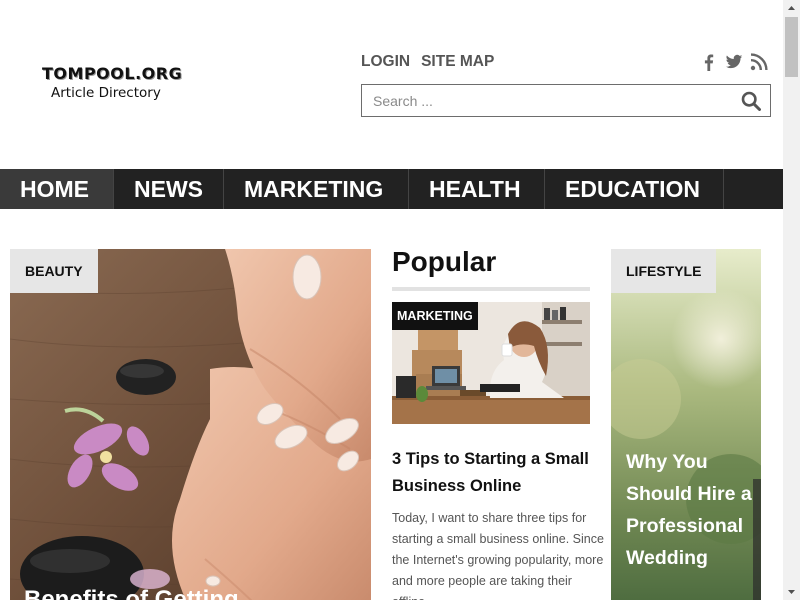 The image size is (800, 605). Describe the element at coordinates (54, 271) in the screenshot. I see `category-badge-beauty: BEAUTY` at that location.